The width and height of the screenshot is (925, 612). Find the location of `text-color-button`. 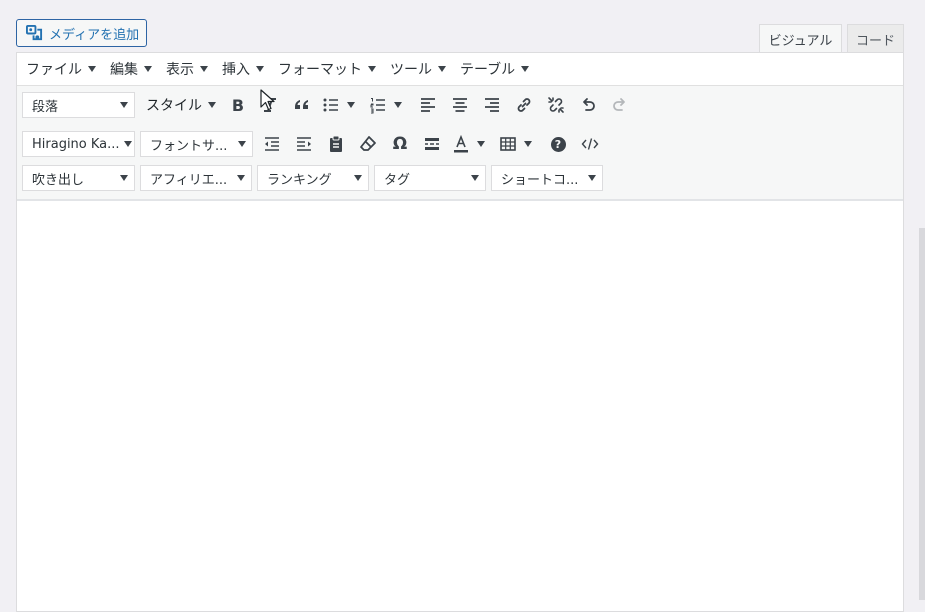

text-color-button is located at coordinates (468, 144).